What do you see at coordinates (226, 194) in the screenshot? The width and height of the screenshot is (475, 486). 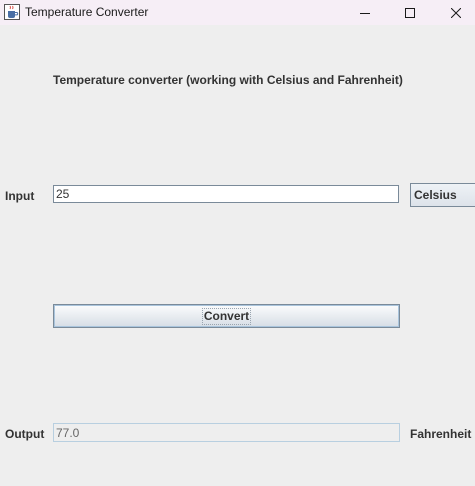 I see `temperature-input` at bounding box center [226, 194].